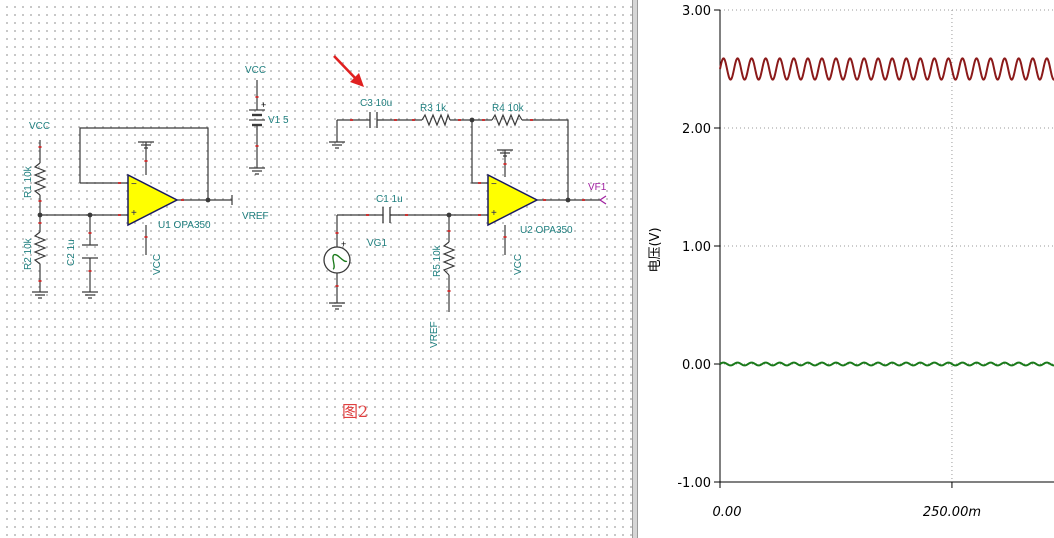  What do you see at coordinates (494, 213) in the screenshot?
I see `opamp-u2-plus-sign: +` at bounding box center [494, 213].